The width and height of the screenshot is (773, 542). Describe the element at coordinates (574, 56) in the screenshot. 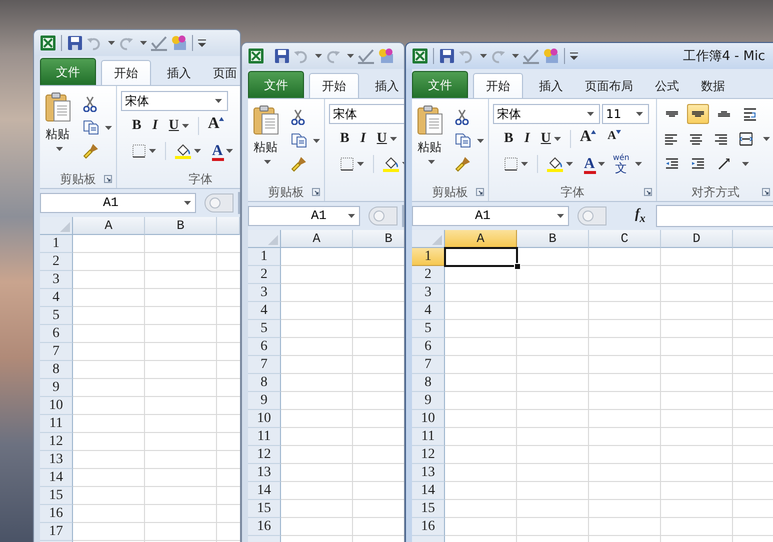

I see `customize-caret-icon` at that location.